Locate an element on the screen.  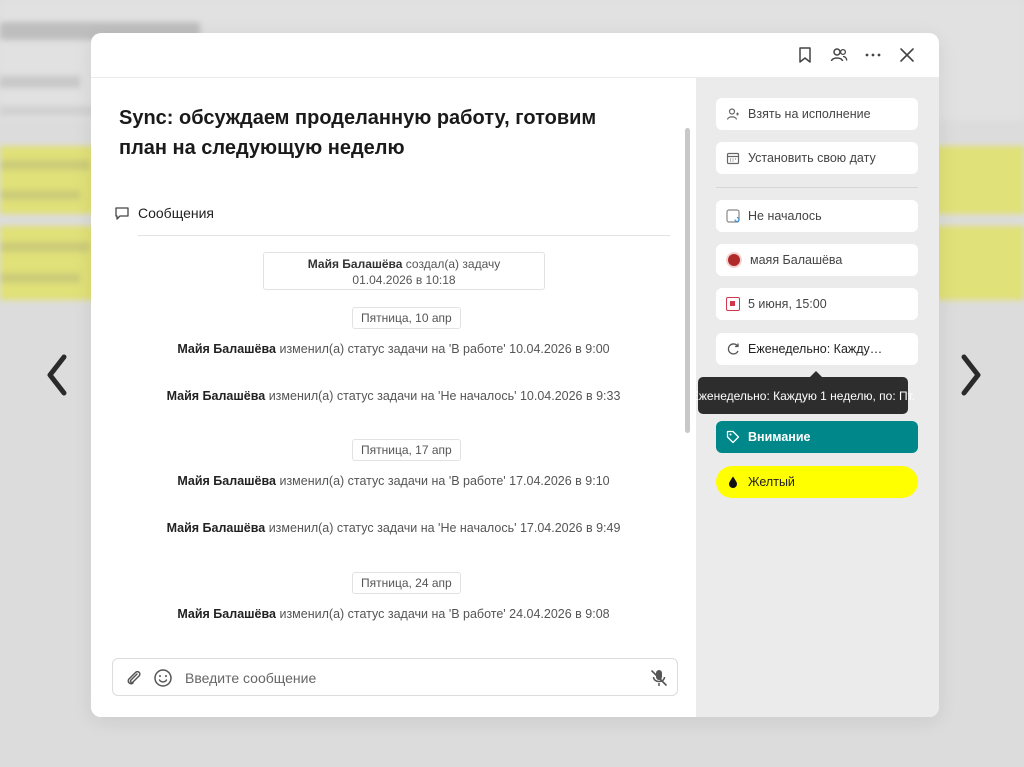
paperclip-icon is located at coordinates (134, 677).